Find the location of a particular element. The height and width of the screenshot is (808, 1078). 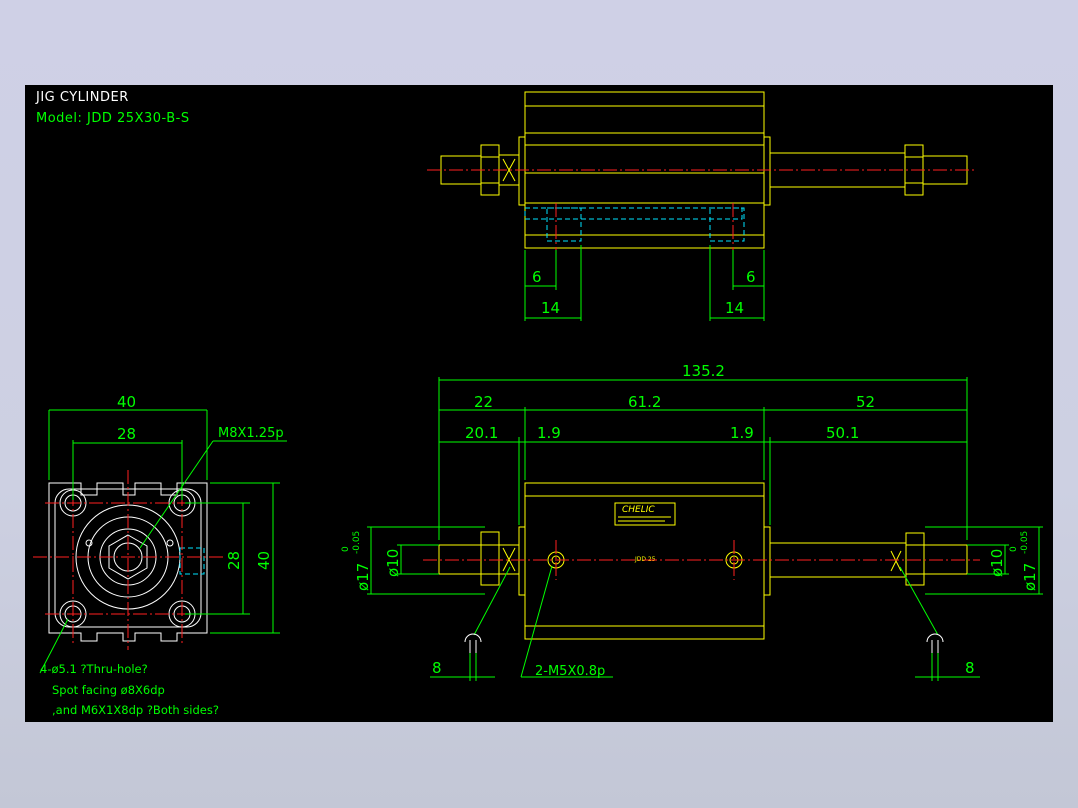

dim-20-1: 20.1 is located at coordinates (481, 433).